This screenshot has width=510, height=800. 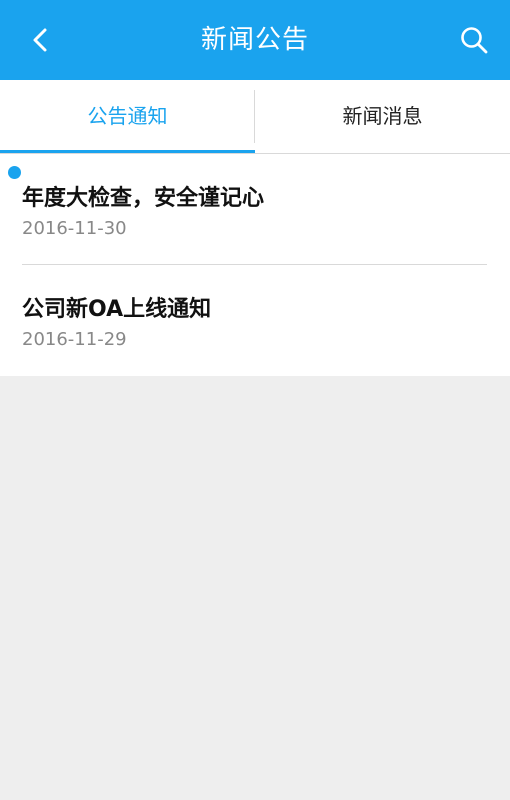 What do you see at coordinates (382, 116) in the screenshot?
I see `tab-news: 新闻消息` at bounding box center [382, 116].